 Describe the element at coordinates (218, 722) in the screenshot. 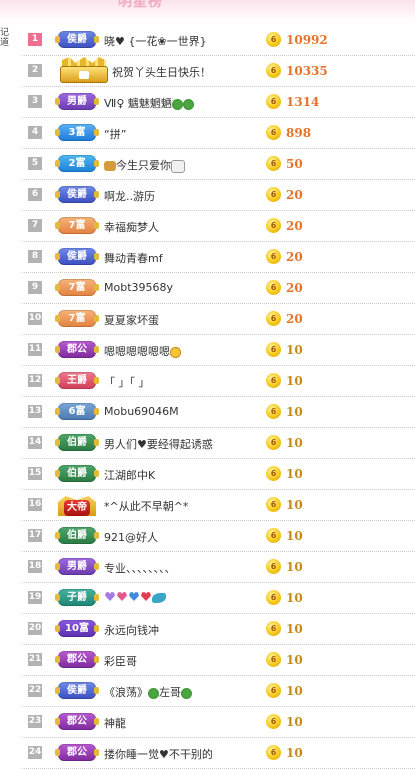

I see `list-item: 23 郡公 神龍 6 10` at that location.